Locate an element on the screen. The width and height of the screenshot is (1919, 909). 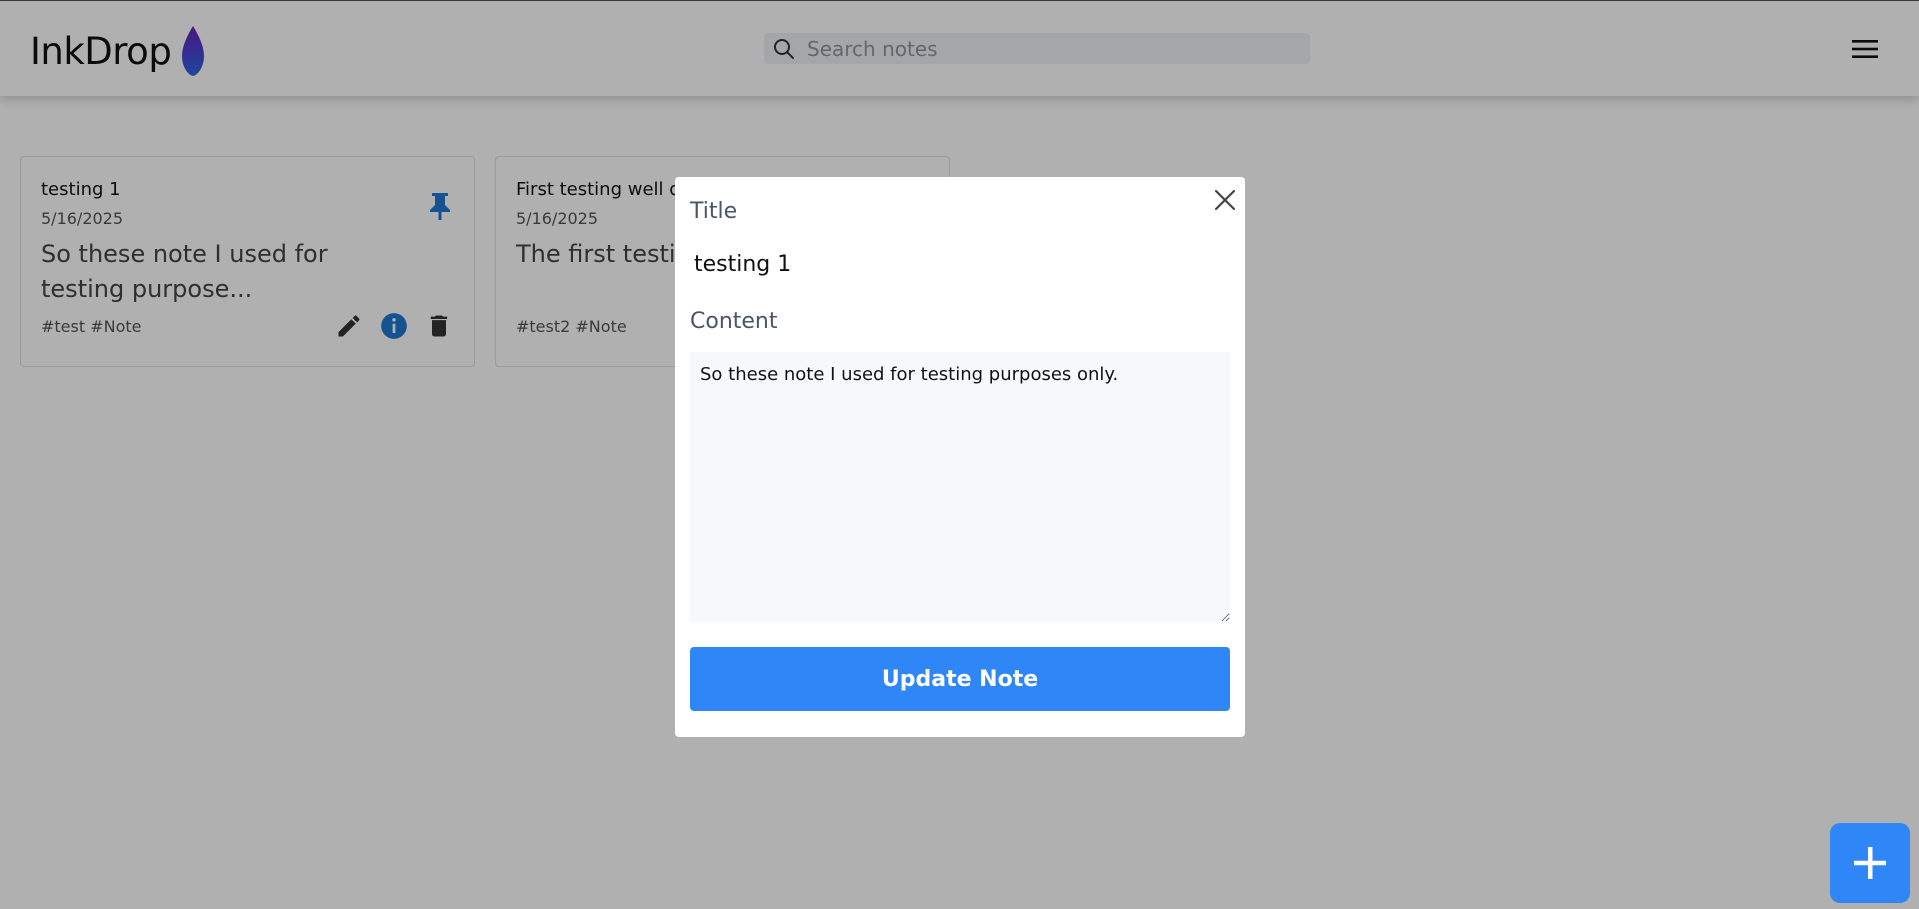
plus-icon is located at coordinates (1870, 863).